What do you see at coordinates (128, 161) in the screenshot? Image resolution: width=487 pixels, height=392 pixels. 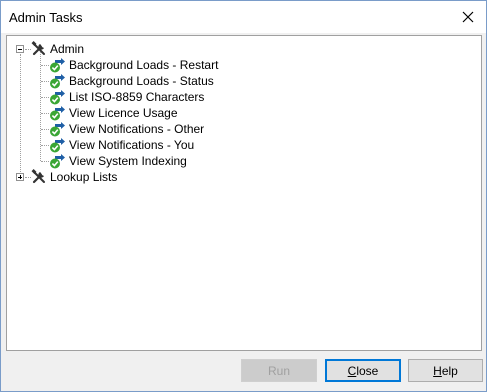 I see `tree-node-label: View System Indexing` at bounding box center [128, 161].